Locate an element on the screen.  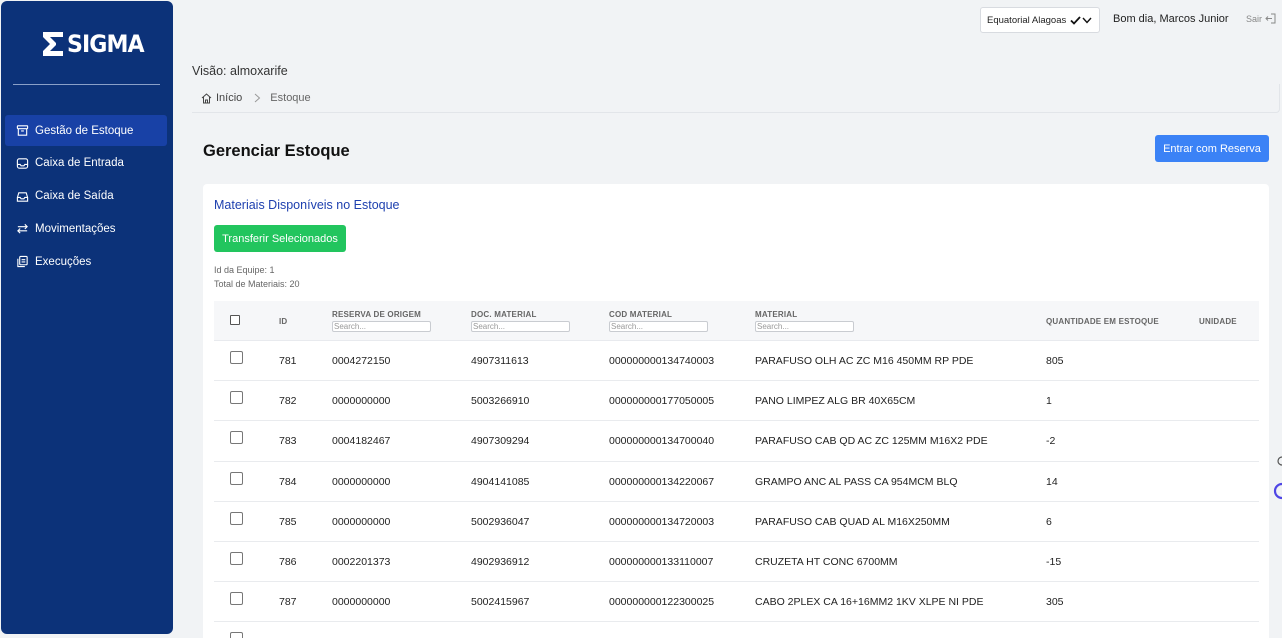
table-row is located at coordinates (736, 630).